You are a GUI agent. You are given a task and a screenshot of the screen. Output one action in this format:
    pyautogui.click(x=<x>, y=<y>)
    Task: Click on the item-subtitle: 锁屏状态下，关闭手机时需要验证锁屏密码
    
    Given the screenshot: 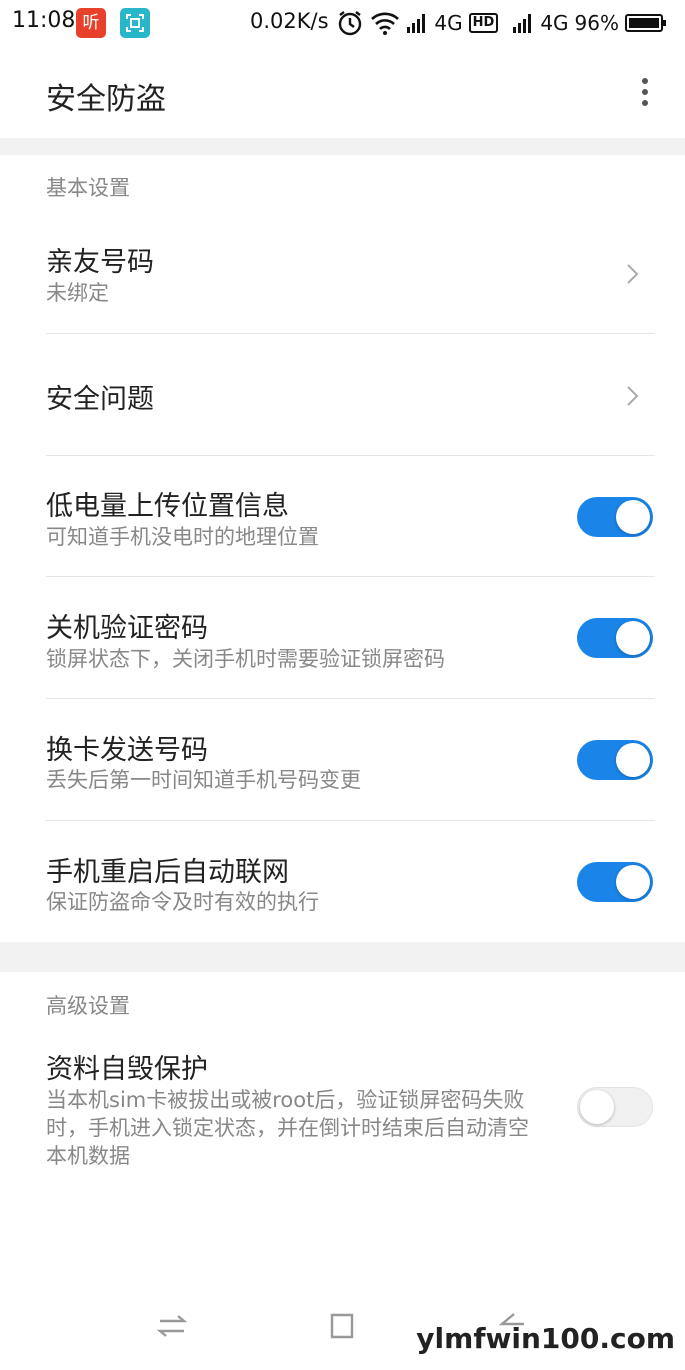 What is the action you would take?
    pyautogui.click(x=245, y=659)
    